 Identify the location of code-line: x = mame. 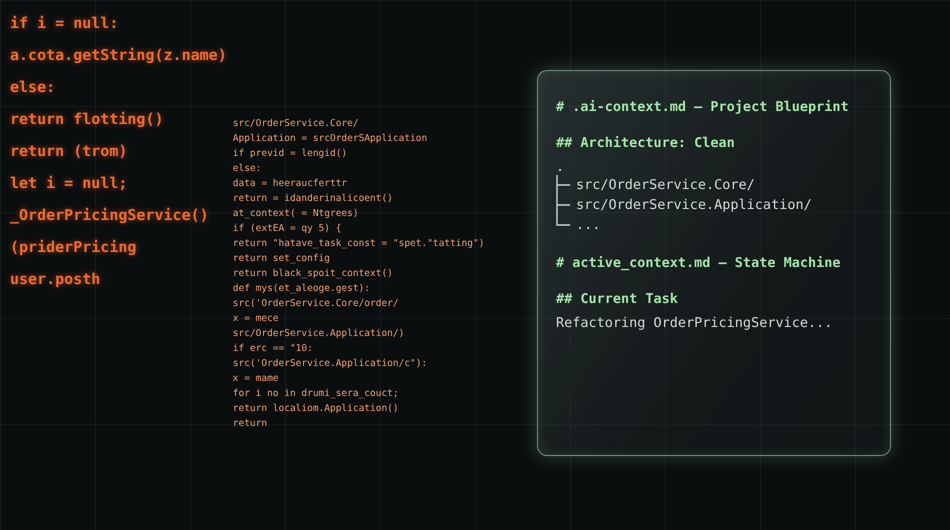
(256, 378).